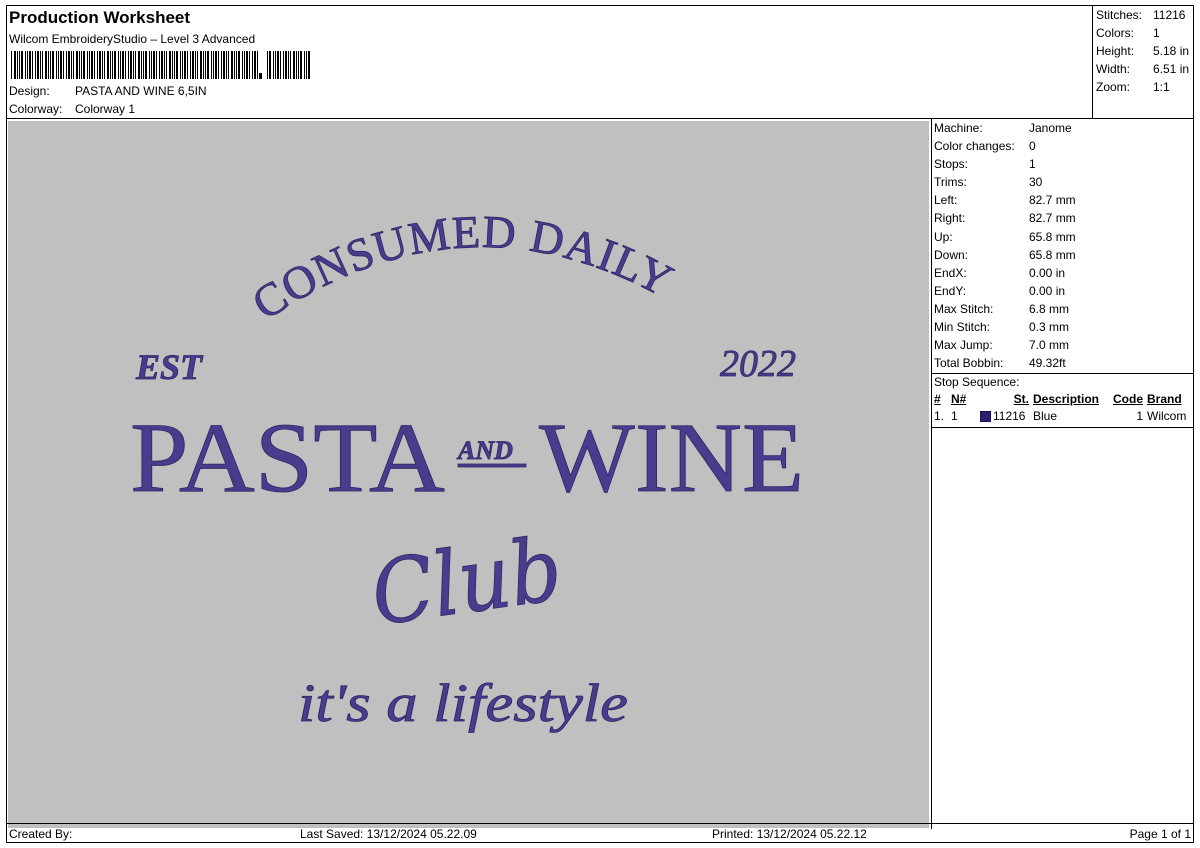  I want to click on info-row: Min Stitch: 0.3 mm, so click(1063, 327).